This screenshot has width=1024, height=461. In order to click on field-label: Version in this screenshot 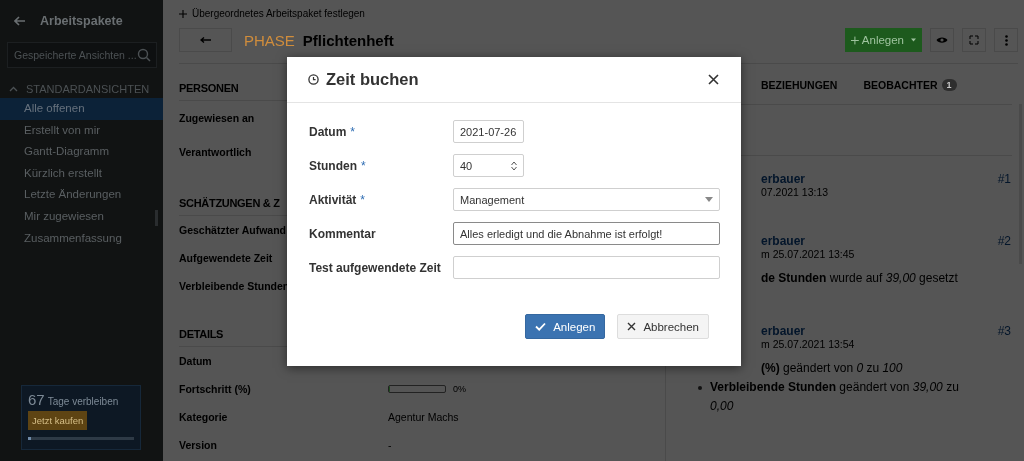, I will do `click(198, 445)`.